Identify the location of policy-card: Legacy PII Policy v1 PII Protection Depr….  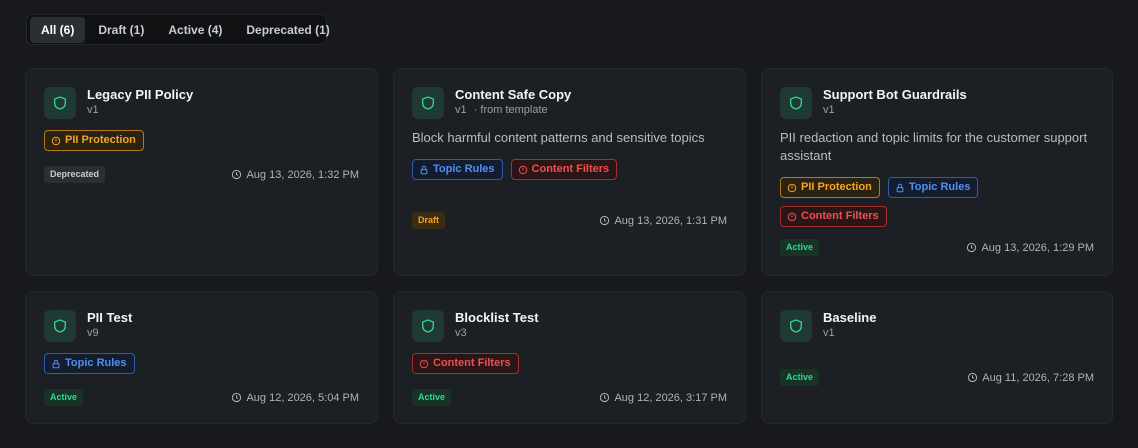
(201, 172).